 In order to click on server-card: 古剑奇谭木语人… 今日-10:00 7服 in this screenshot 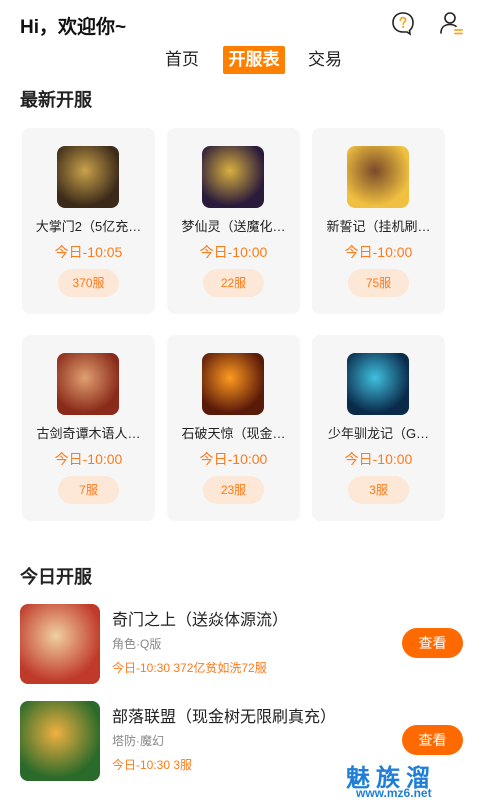, I will do `click(88, 428)`.